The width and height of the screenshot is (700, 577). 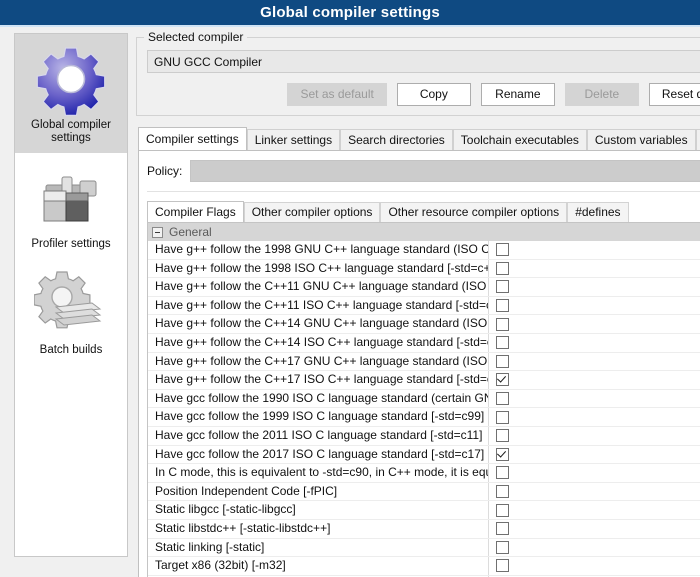 I want to click on sidebar-item-label: Batch builds, so click(x=71, y=350).